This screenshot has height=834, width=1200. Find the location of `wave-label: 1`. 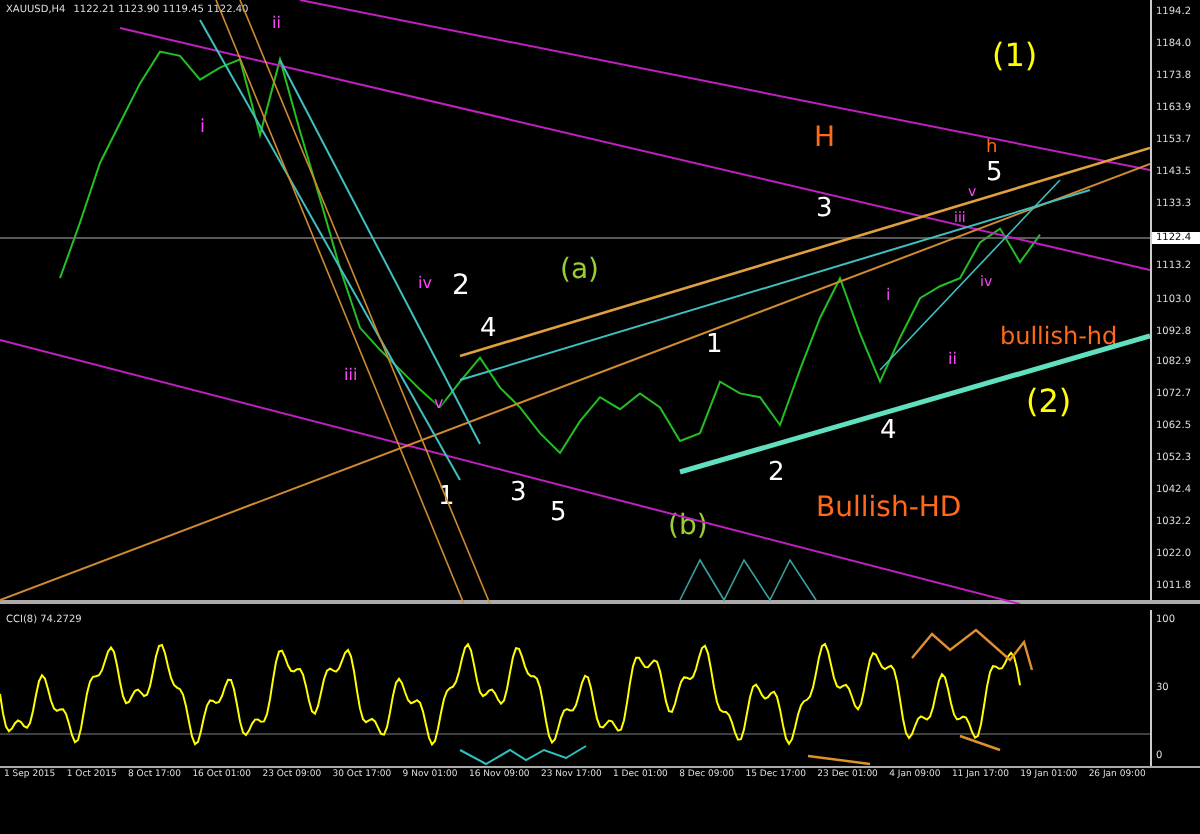

wave-label: 1 is located at coordinates (714, 345).